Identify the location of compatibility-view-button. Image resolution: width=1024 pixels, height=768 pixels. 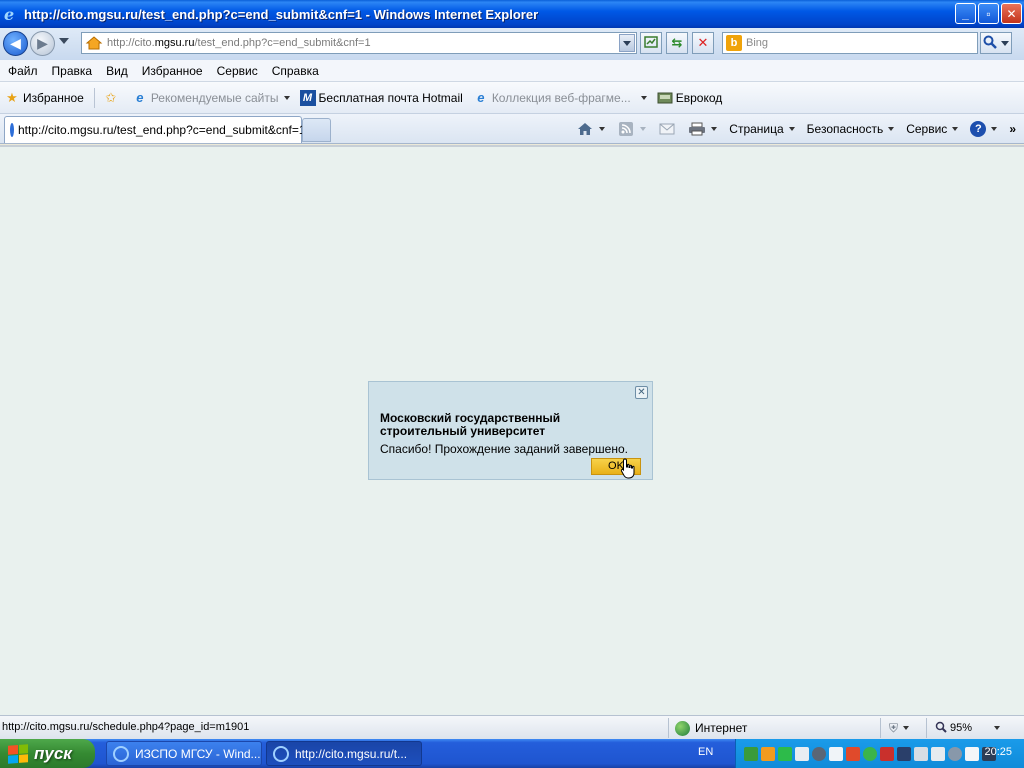
(651, 43).